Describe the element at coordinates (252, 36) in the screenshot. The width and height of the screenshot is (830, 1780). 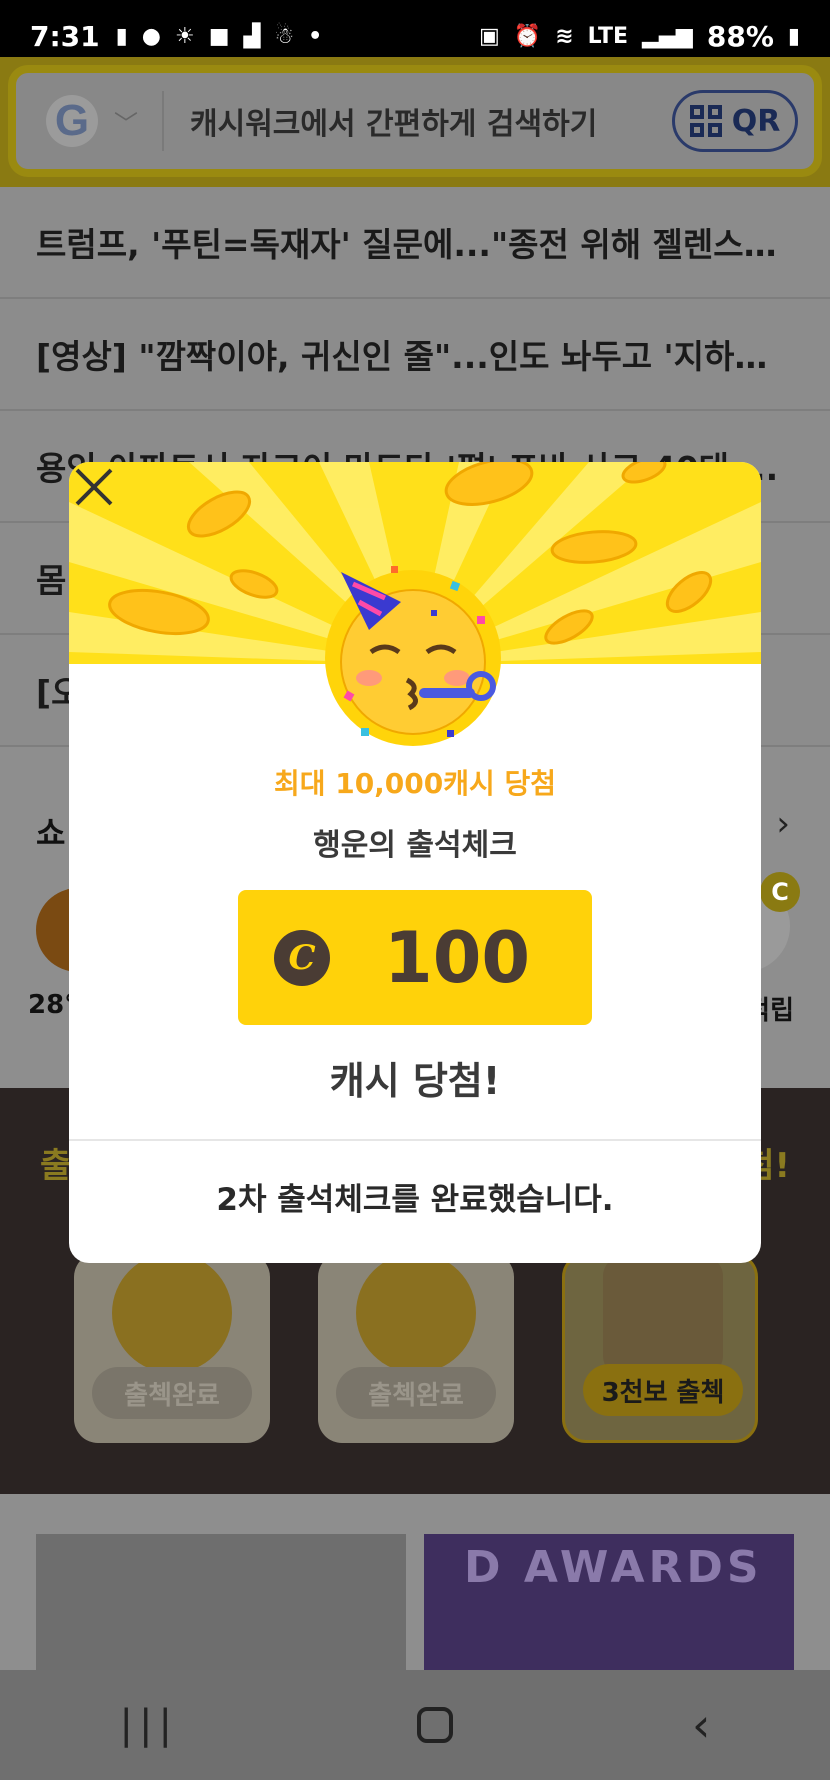
I see `stairs-icon: ▟` at that location.